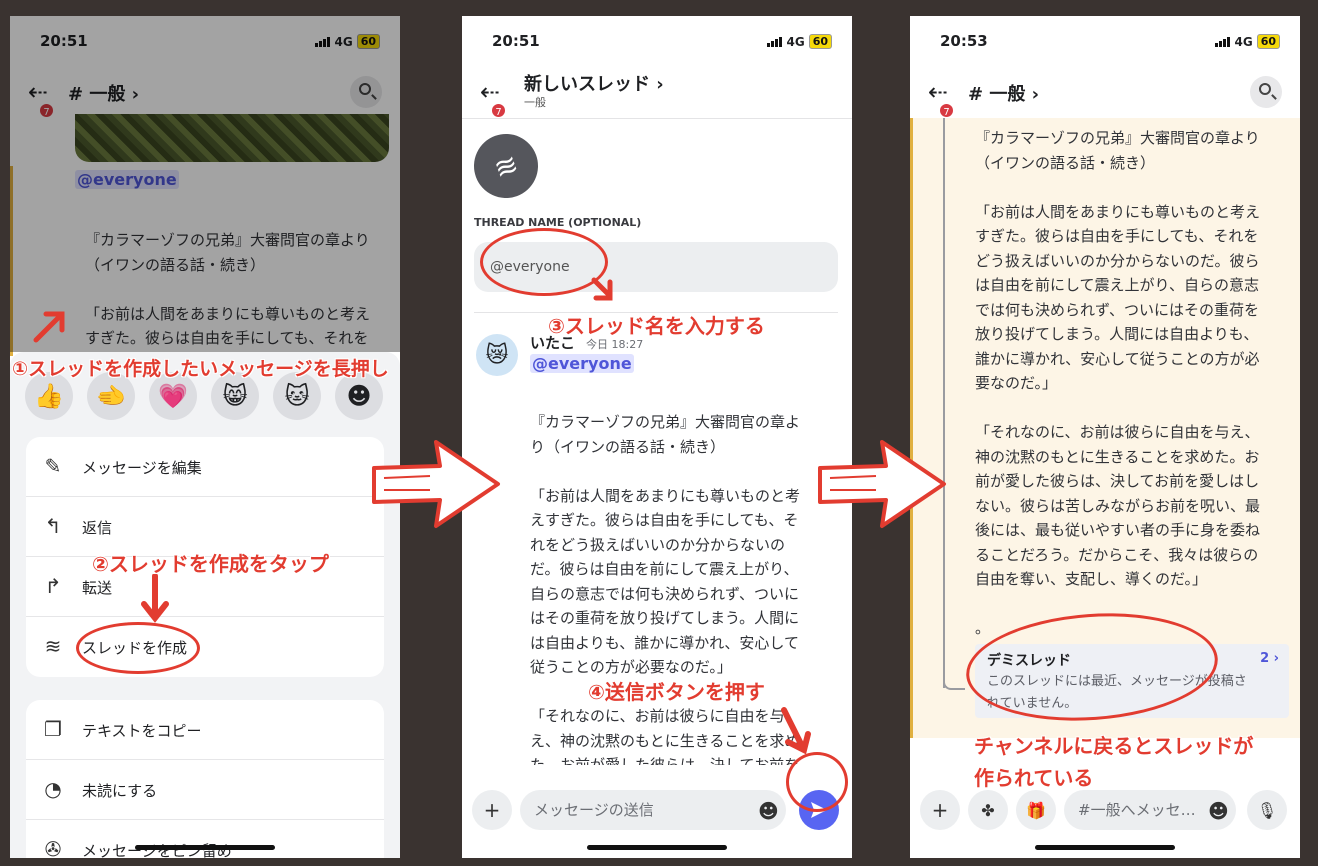 This screenshot has width=1318, height=866. I want to click on annotation-step4: ④送信ボタンを押す, so click(676, 692).